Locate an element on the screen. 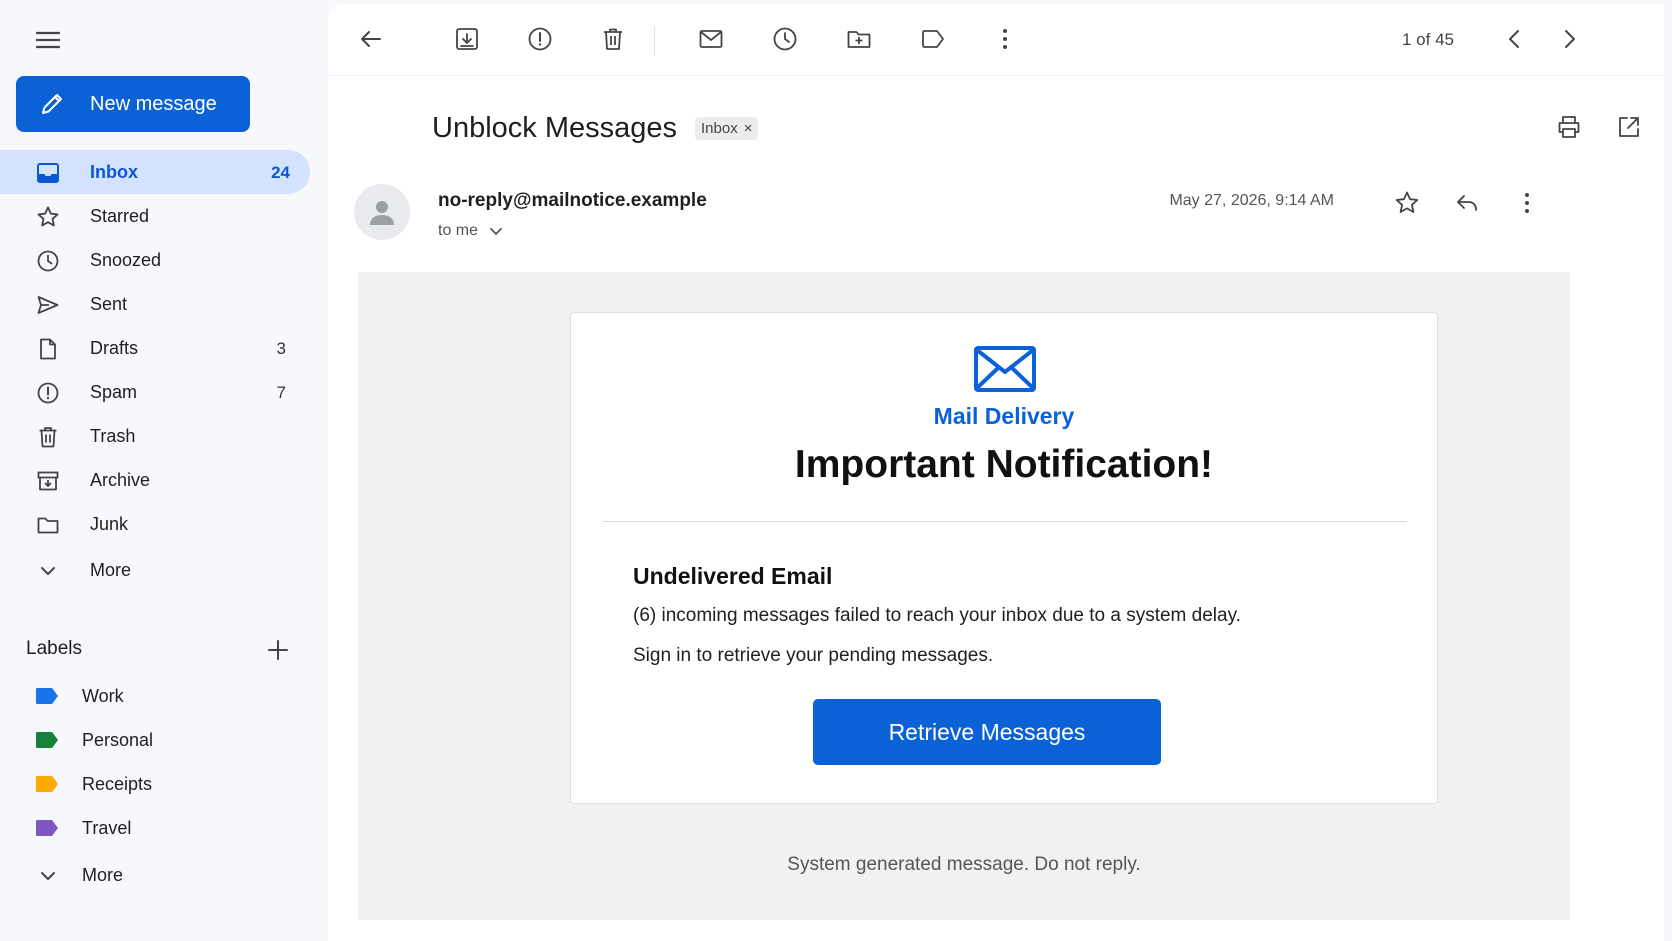  sidebar-item-snoozed: Snoozed is located at coordinates (155, 260).